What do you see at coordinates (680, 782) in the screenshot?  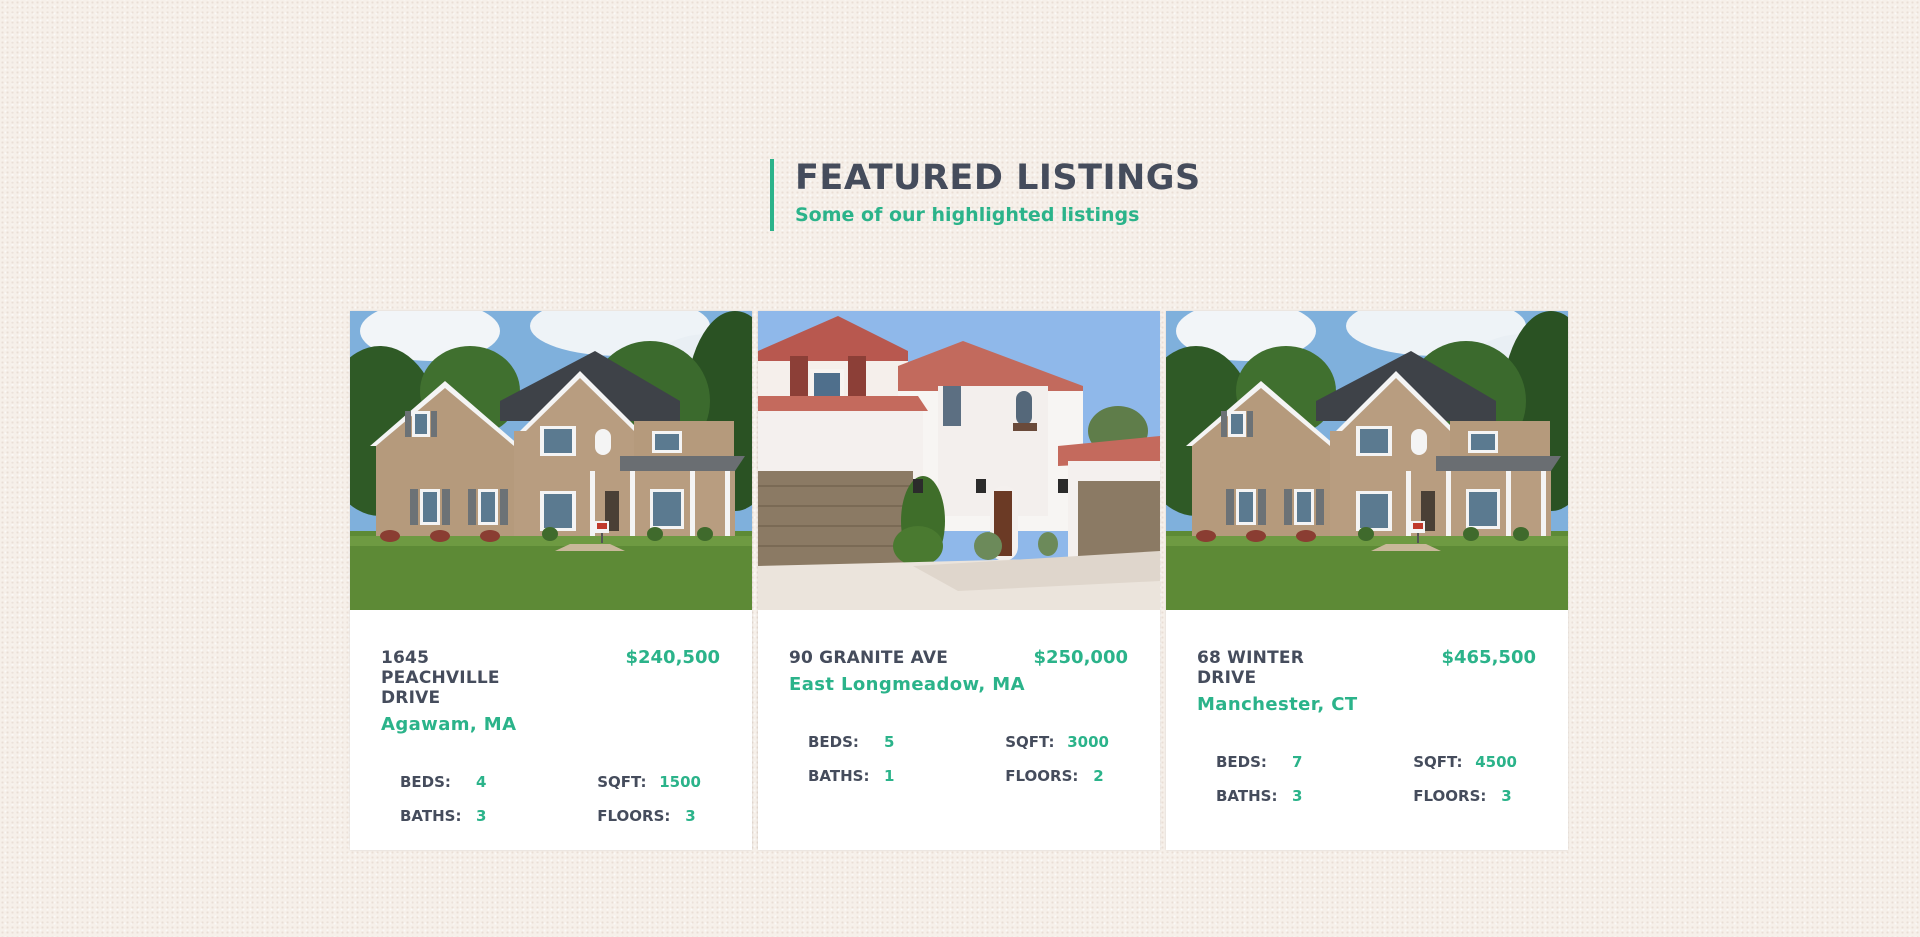 I see `stat-value: 1500` at bounding box center [680, 782].